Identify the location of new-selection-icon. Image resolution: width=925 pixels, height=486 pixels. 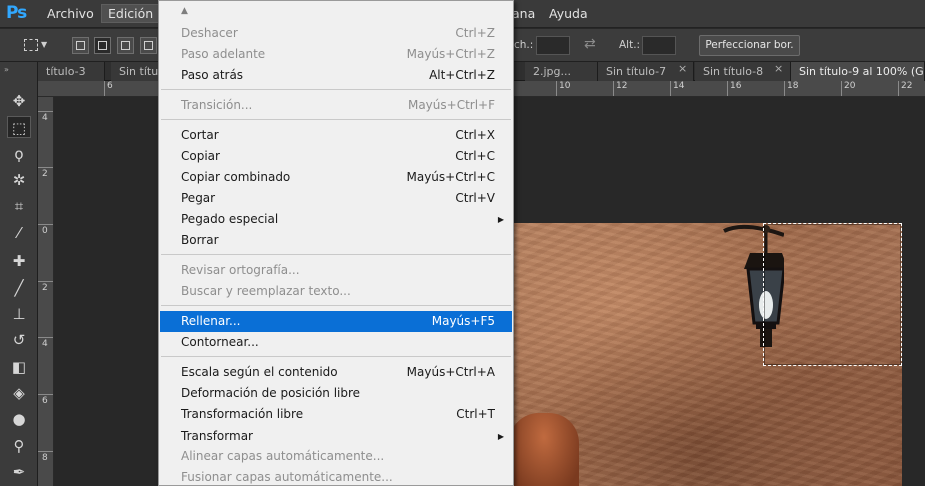
(80, 45).